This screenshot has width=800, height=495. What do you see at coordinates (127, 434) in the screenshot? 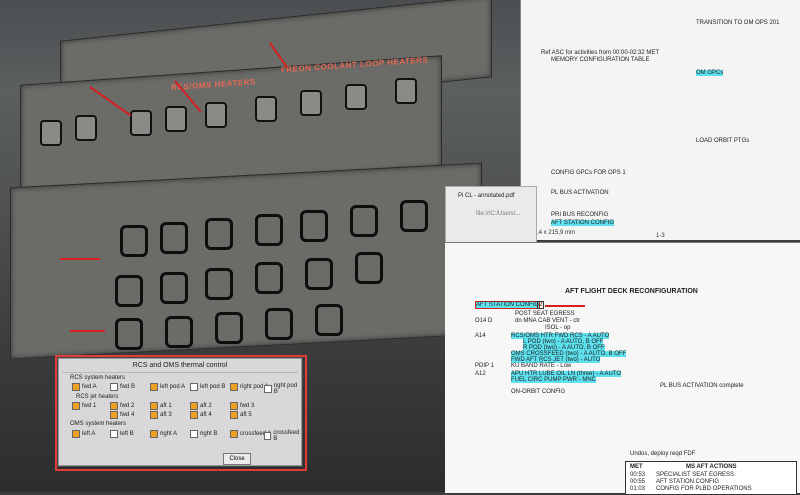
I see `checkbox-label: left B` at bounding box center [127, 434].